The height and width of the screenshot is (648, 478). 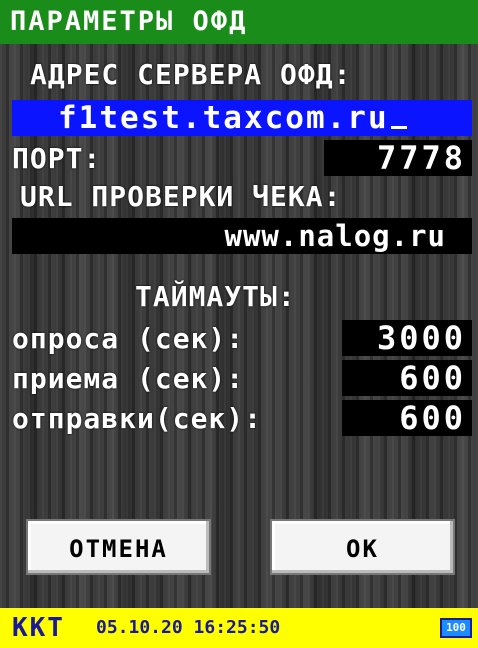 I want to click on send-timeout-field: 600, so click(x=407, y=418).